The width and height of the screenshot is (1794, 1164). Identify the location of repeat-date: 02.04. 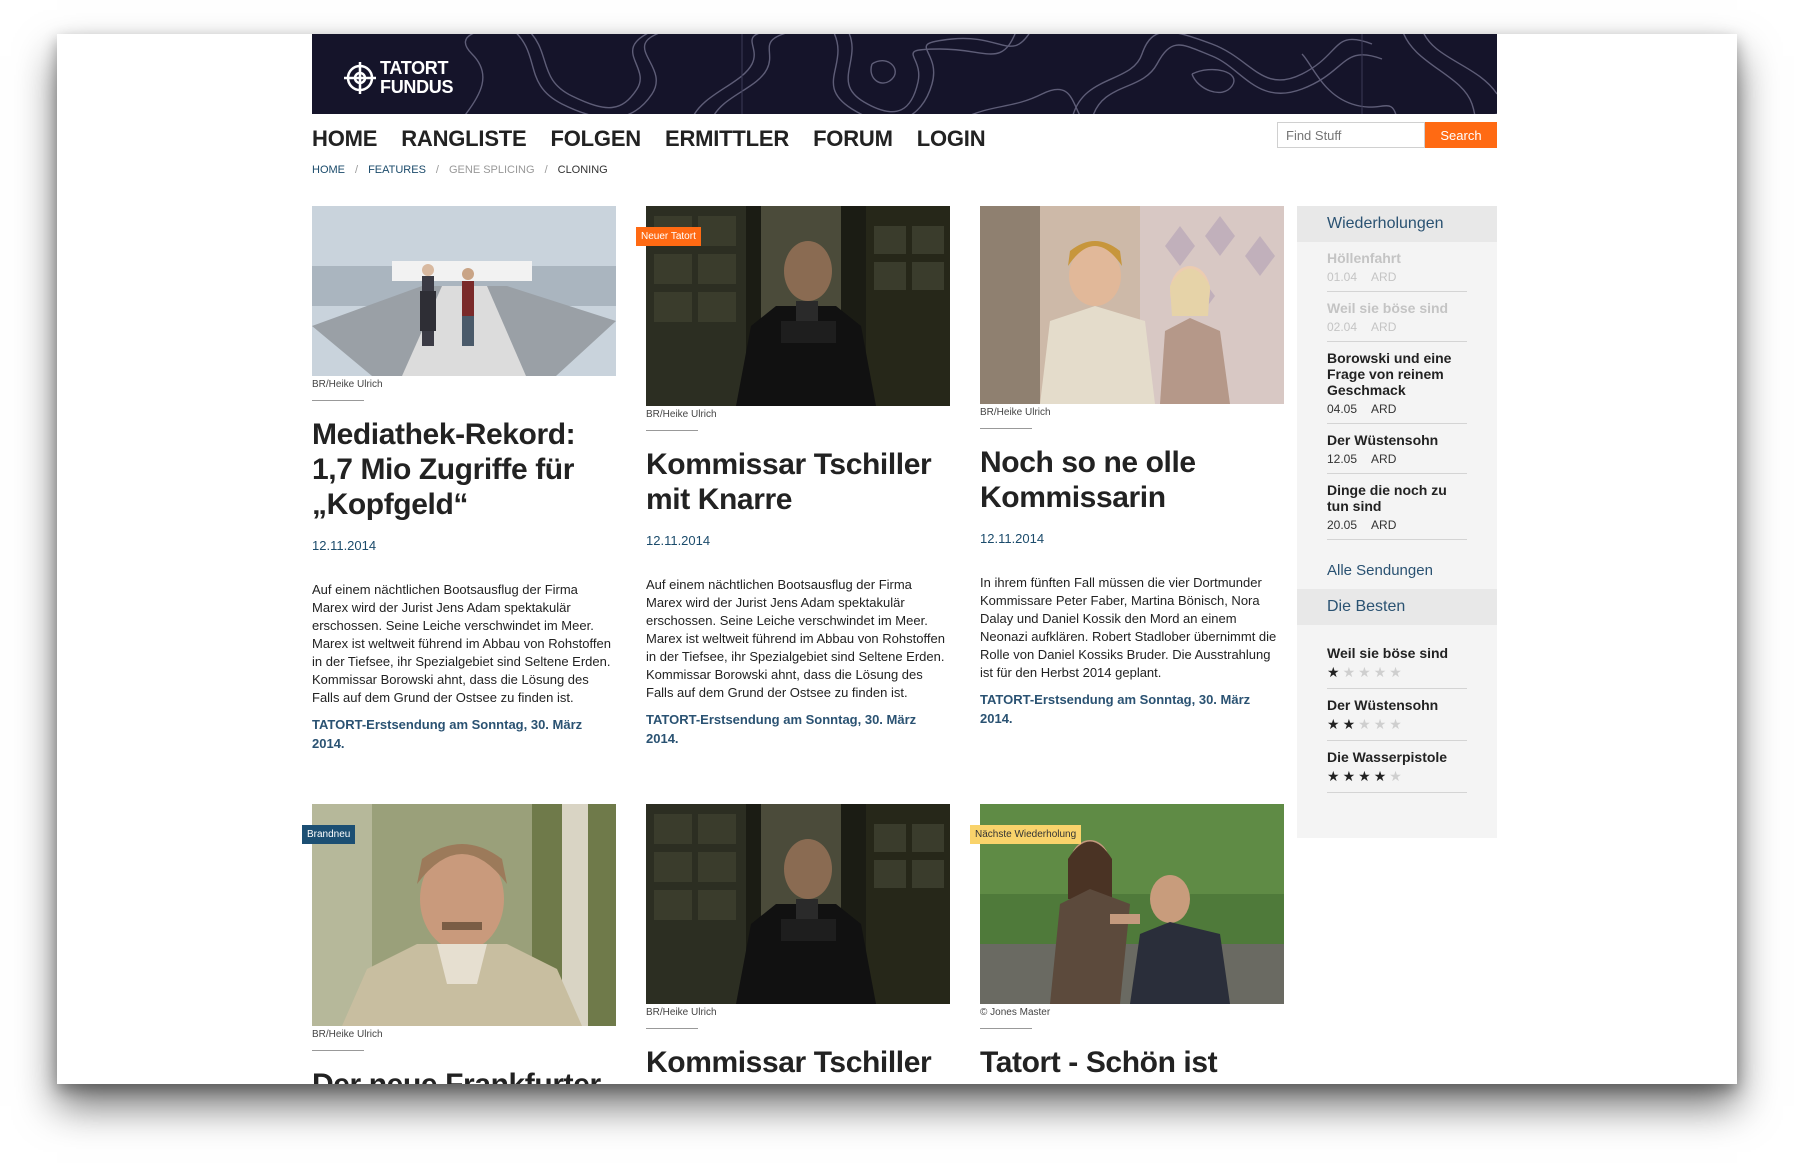
(1342, 327).